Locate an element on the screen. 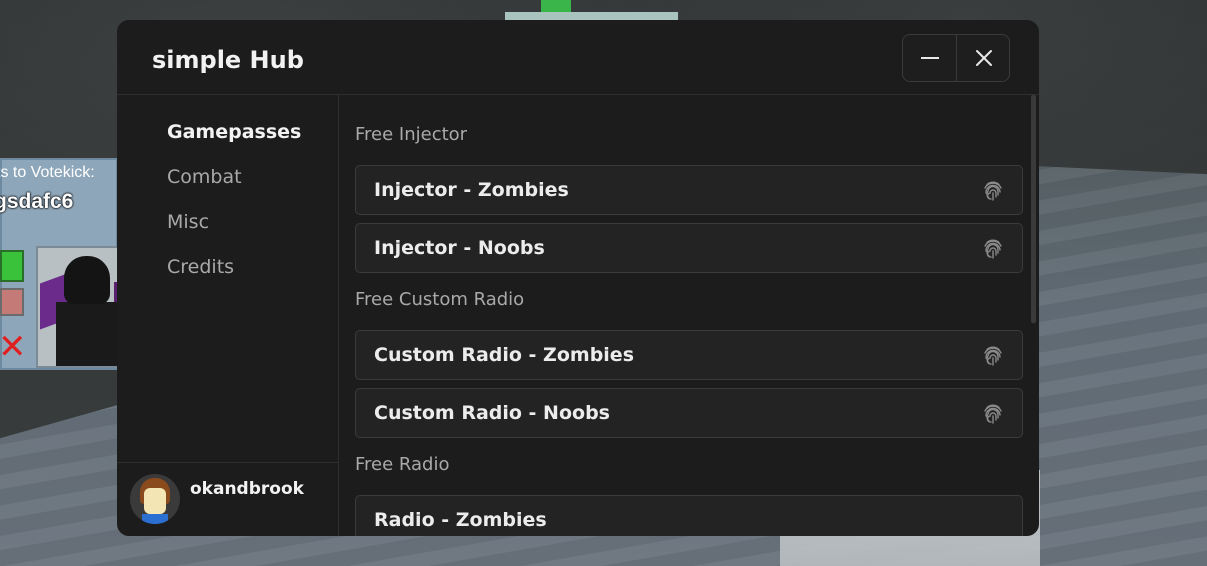 The width and height of the screenshot is (1207, 566). minus-icon is located at coordinates (929, 58).